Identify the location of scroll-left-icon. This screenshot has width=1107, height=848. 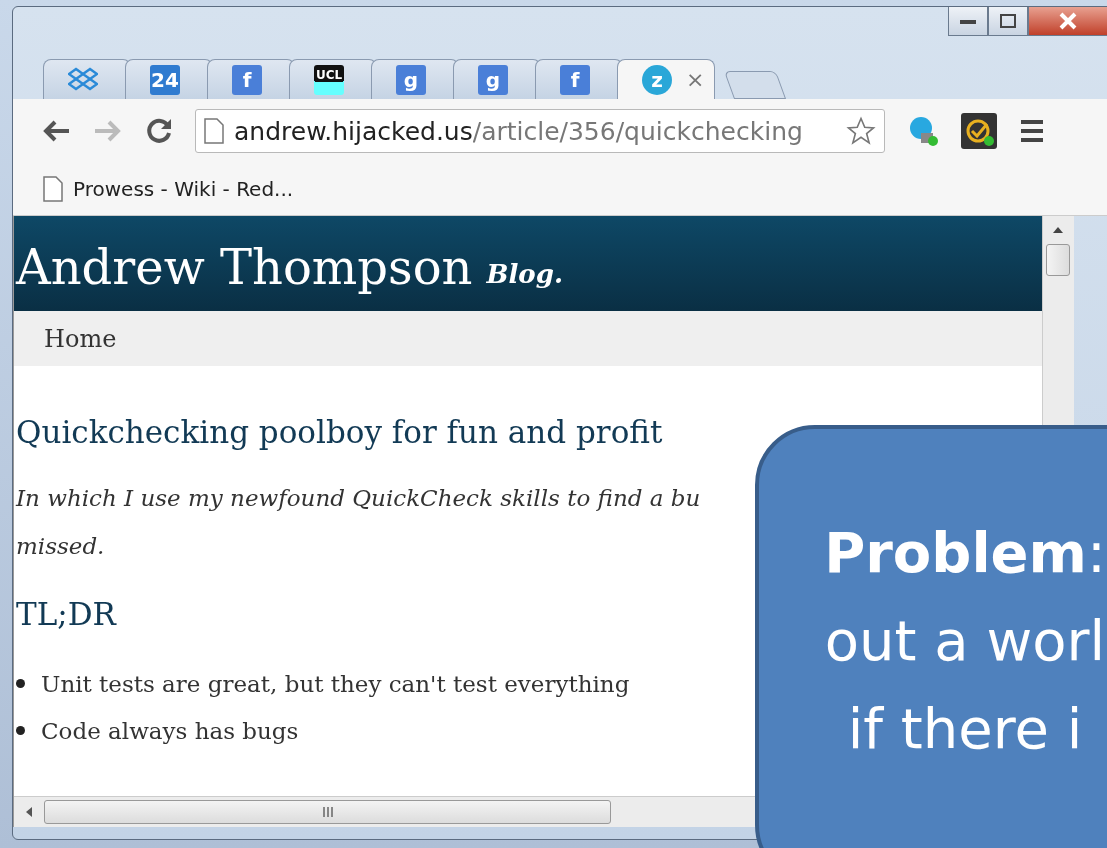
(29, 812).